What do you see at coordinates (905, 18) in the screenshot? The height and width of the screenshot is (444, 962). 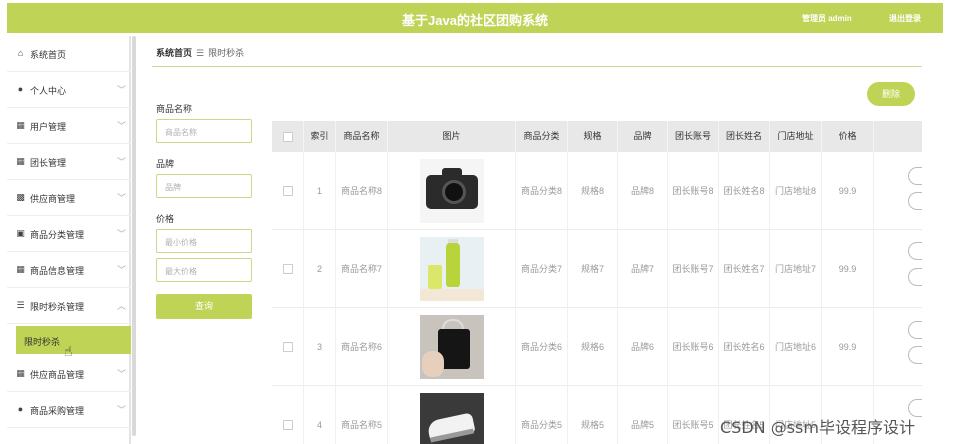 I see `logout-link: 退出登录` at bounding box center [905, 18].